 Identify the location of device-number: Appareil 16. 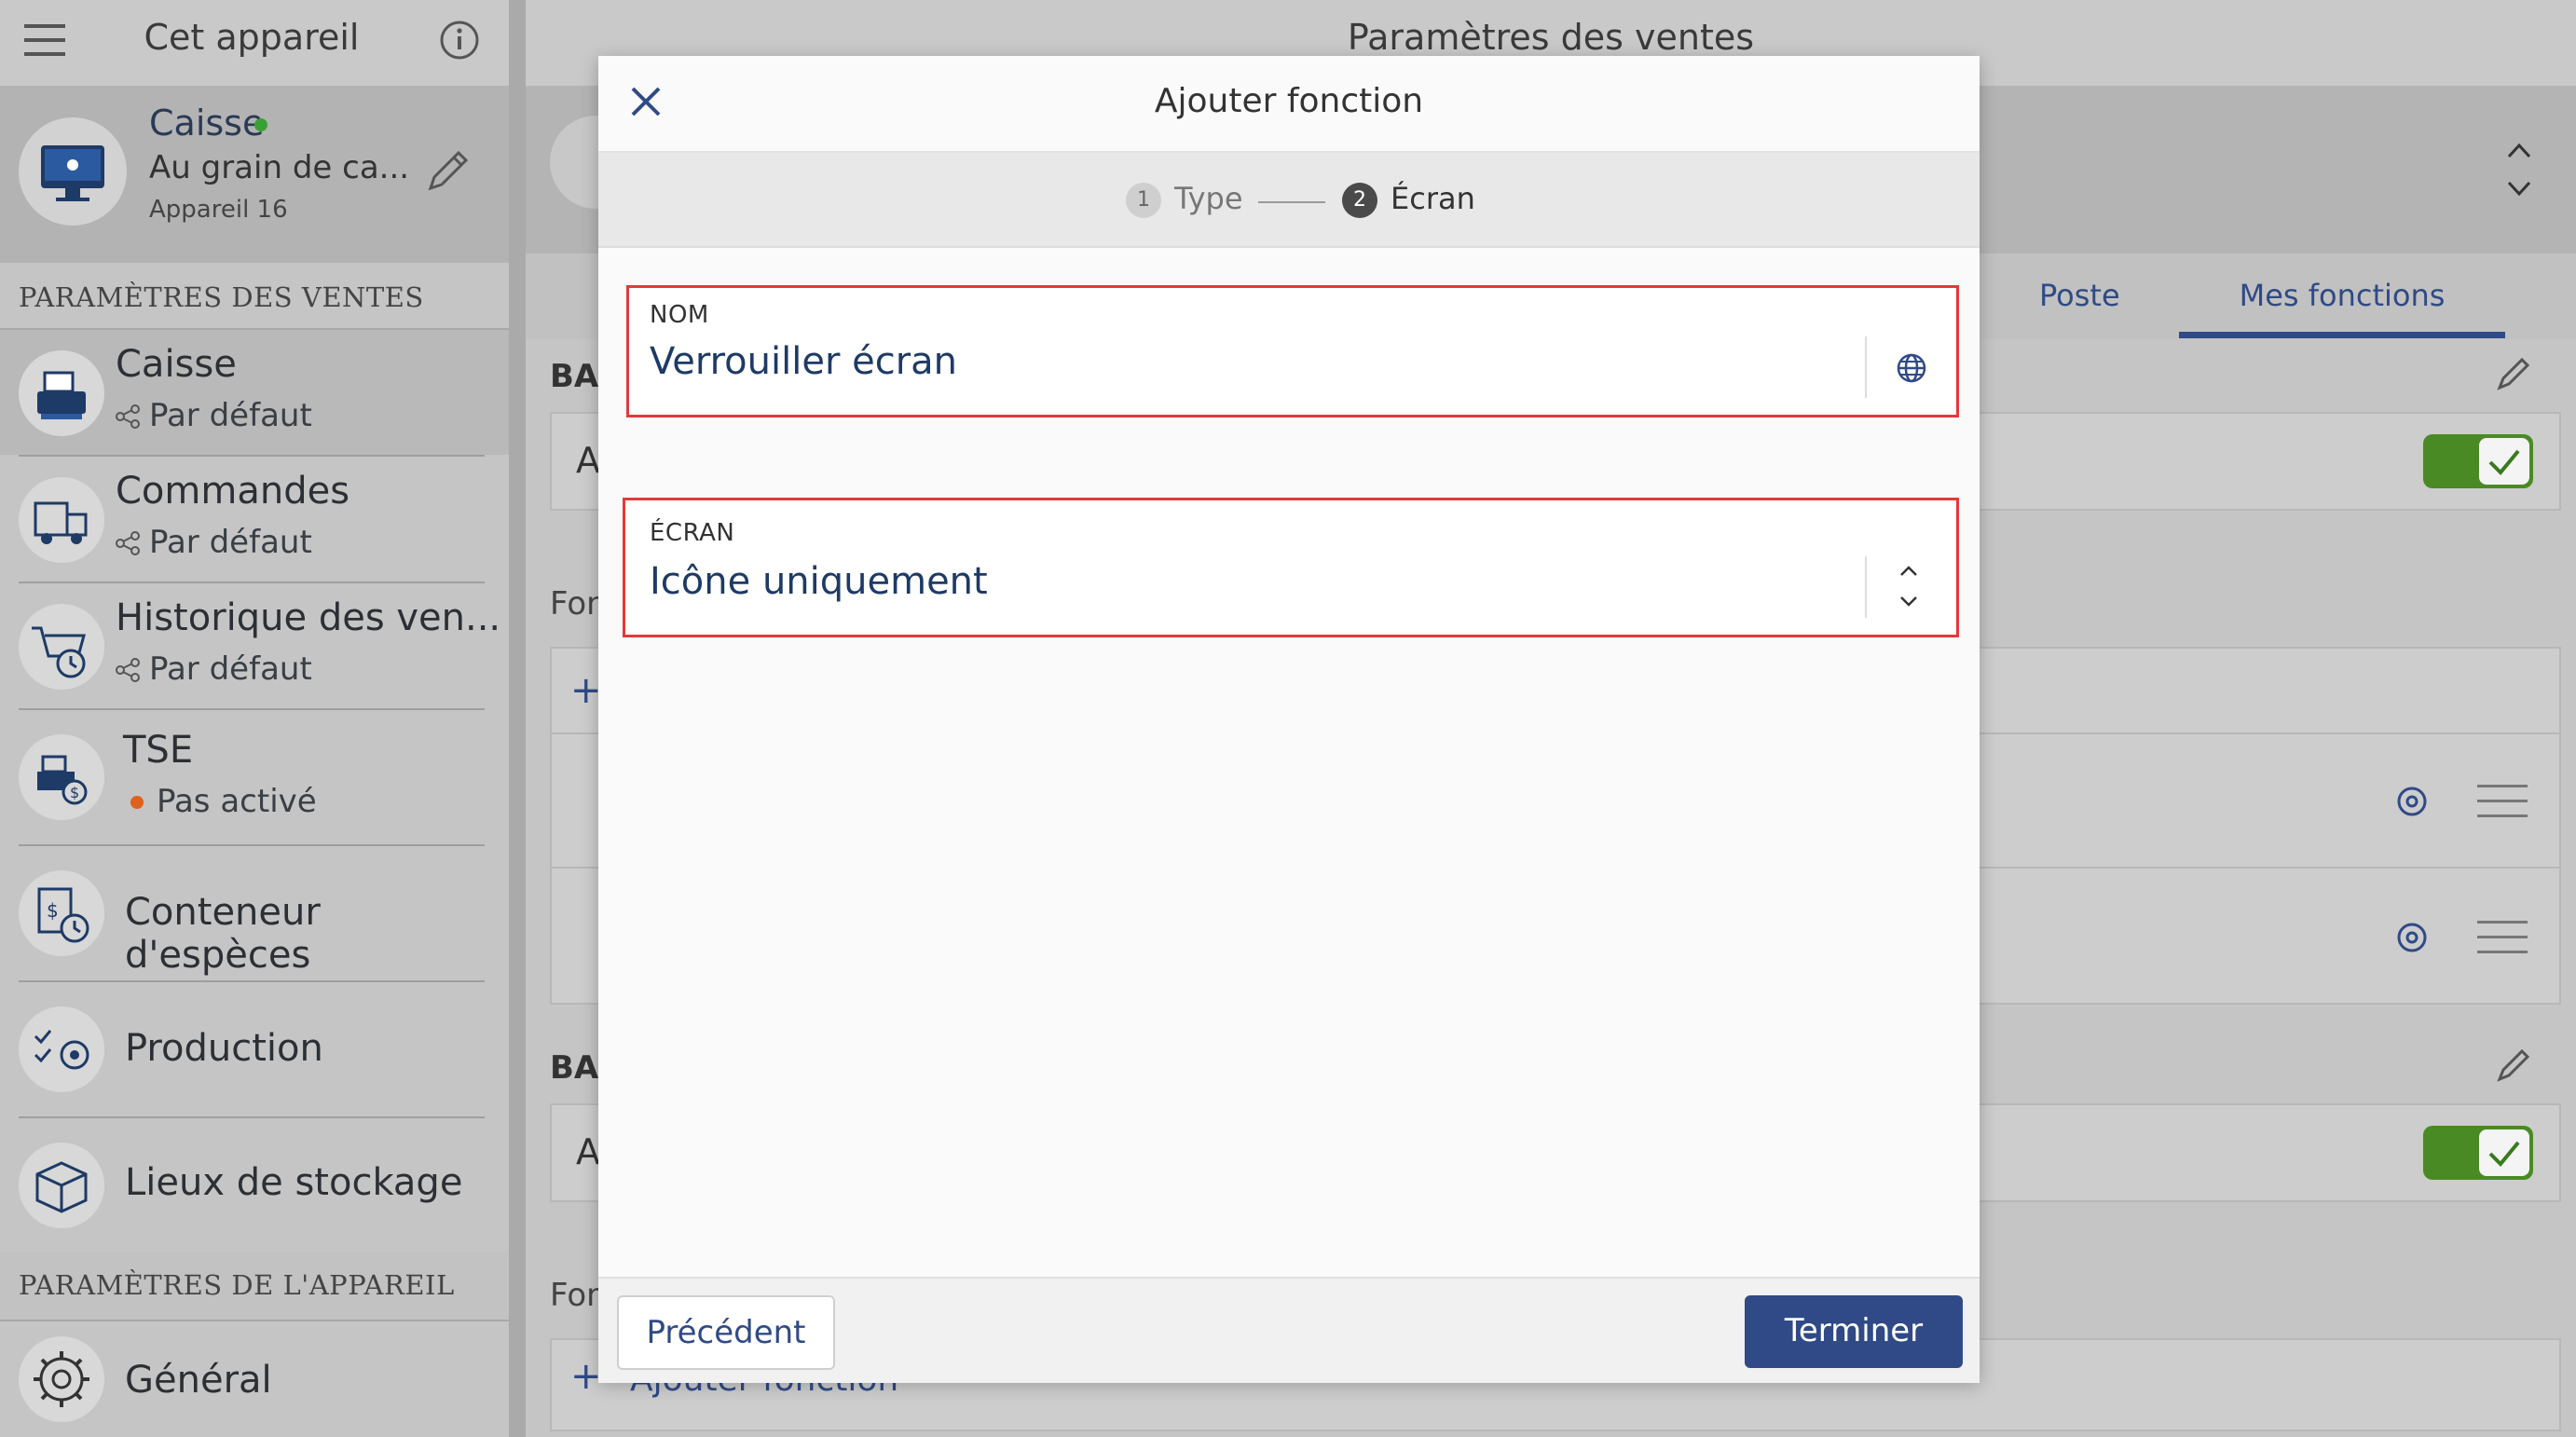
(218, 210).